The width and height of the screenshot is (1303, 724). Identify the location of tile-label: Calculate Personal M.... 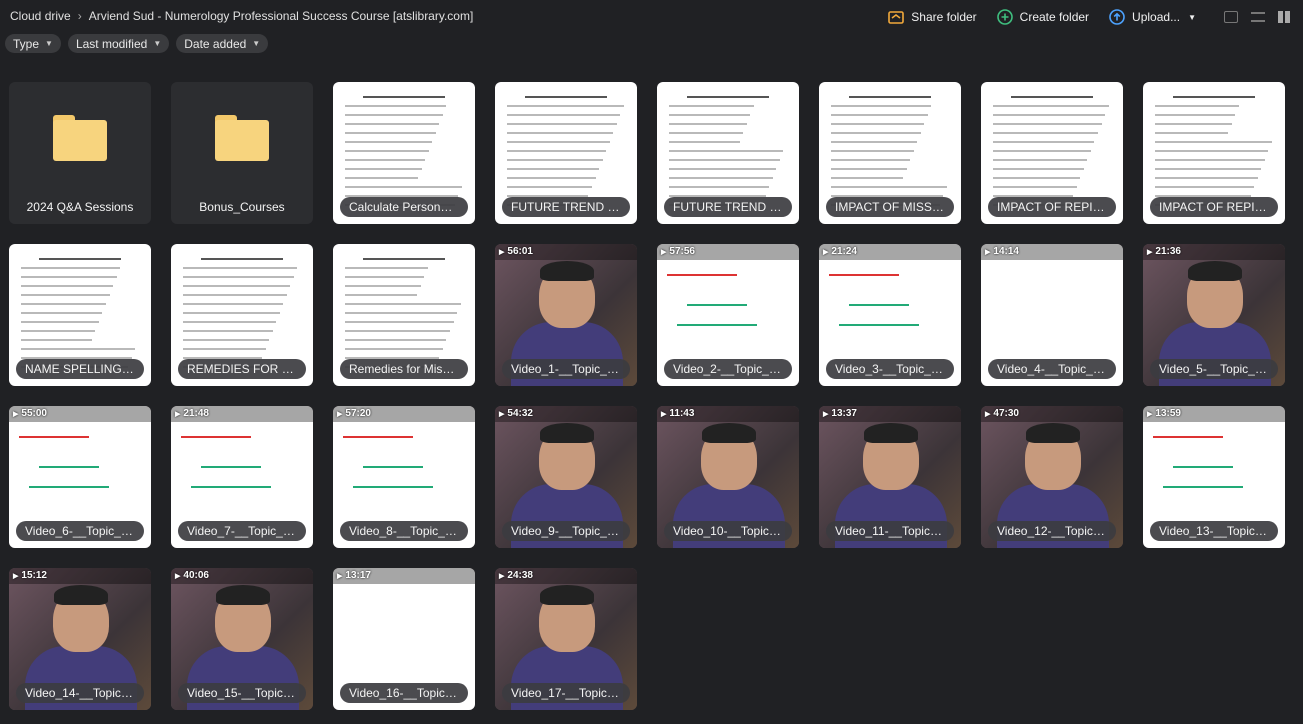
(404, 207).